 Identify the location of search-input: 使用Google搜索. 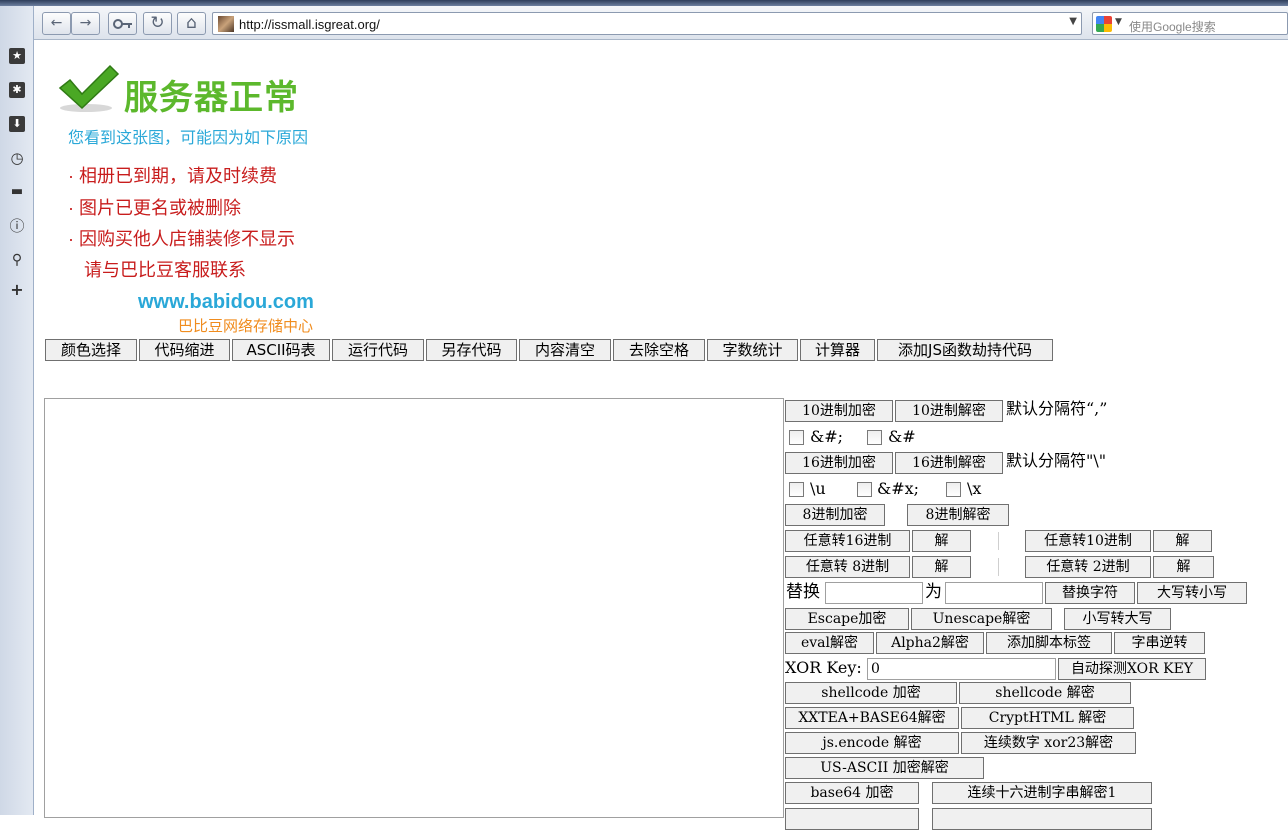
(1172, 26).